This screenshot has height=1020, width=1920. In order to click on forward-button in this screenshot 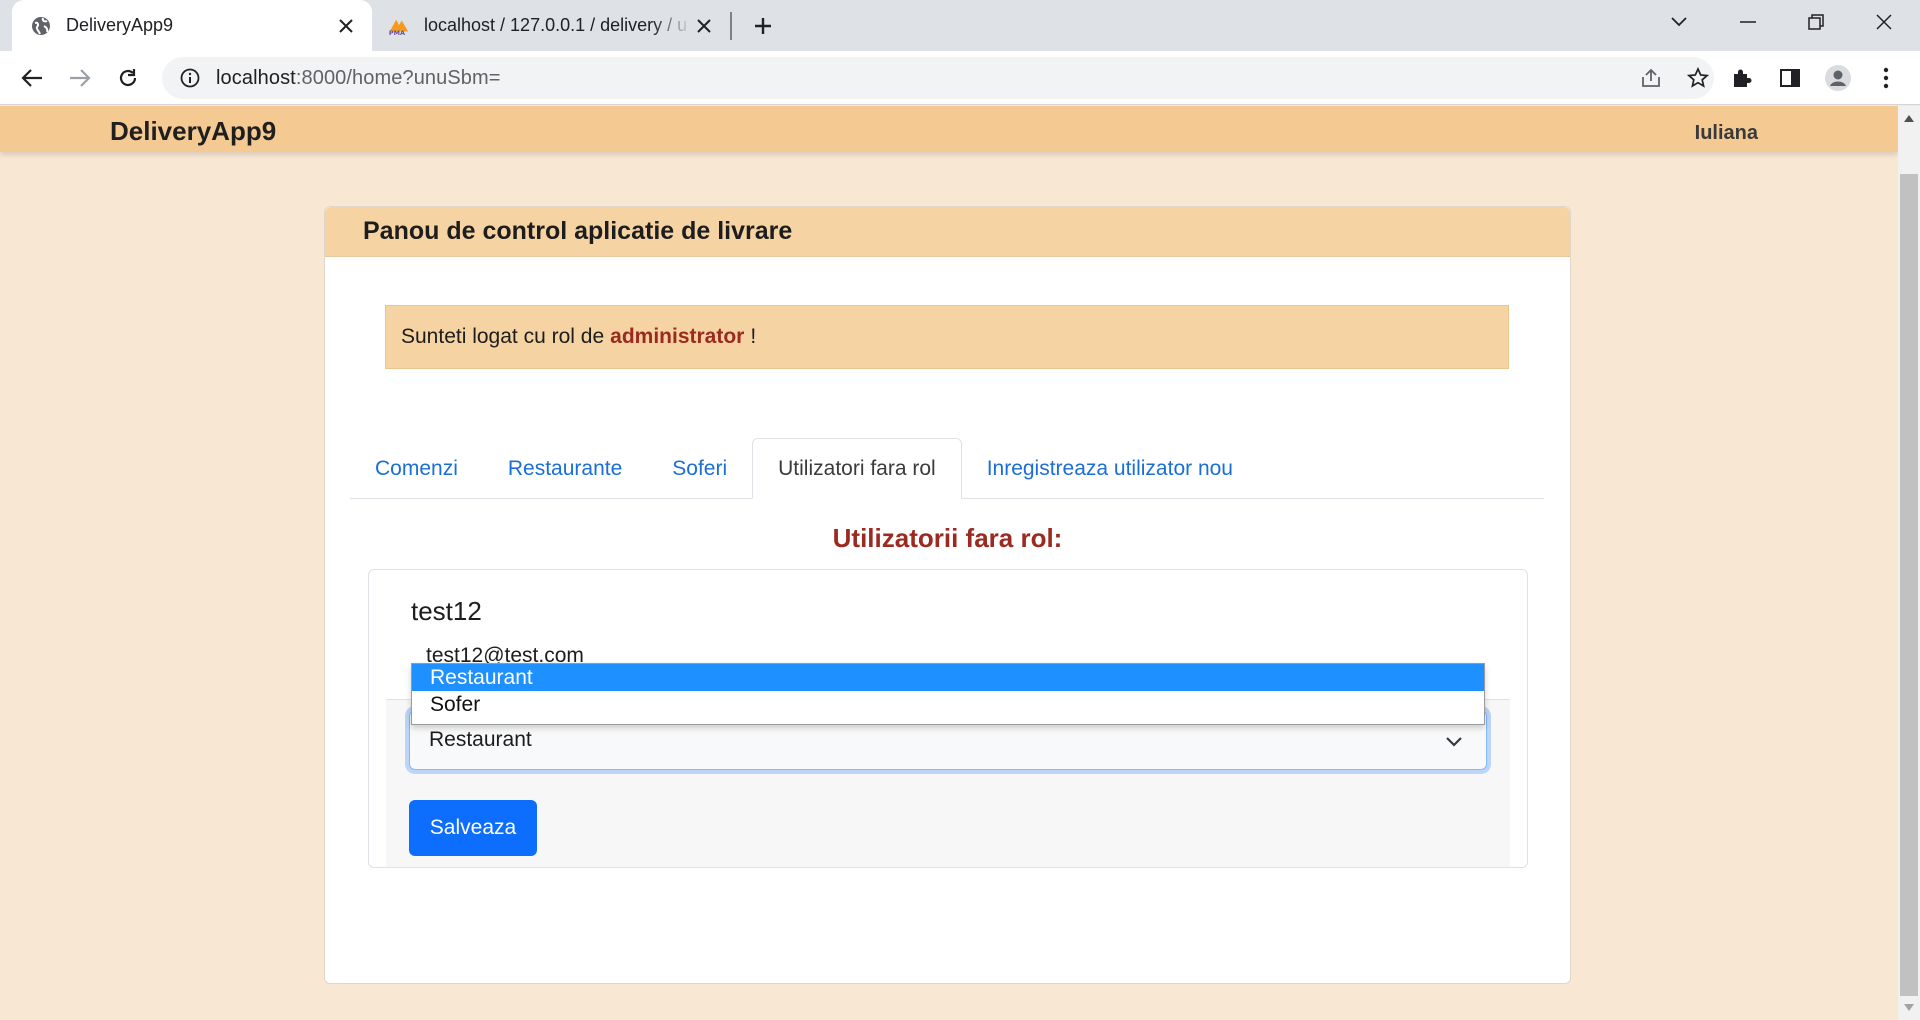, I will do `click(80, 78)`.